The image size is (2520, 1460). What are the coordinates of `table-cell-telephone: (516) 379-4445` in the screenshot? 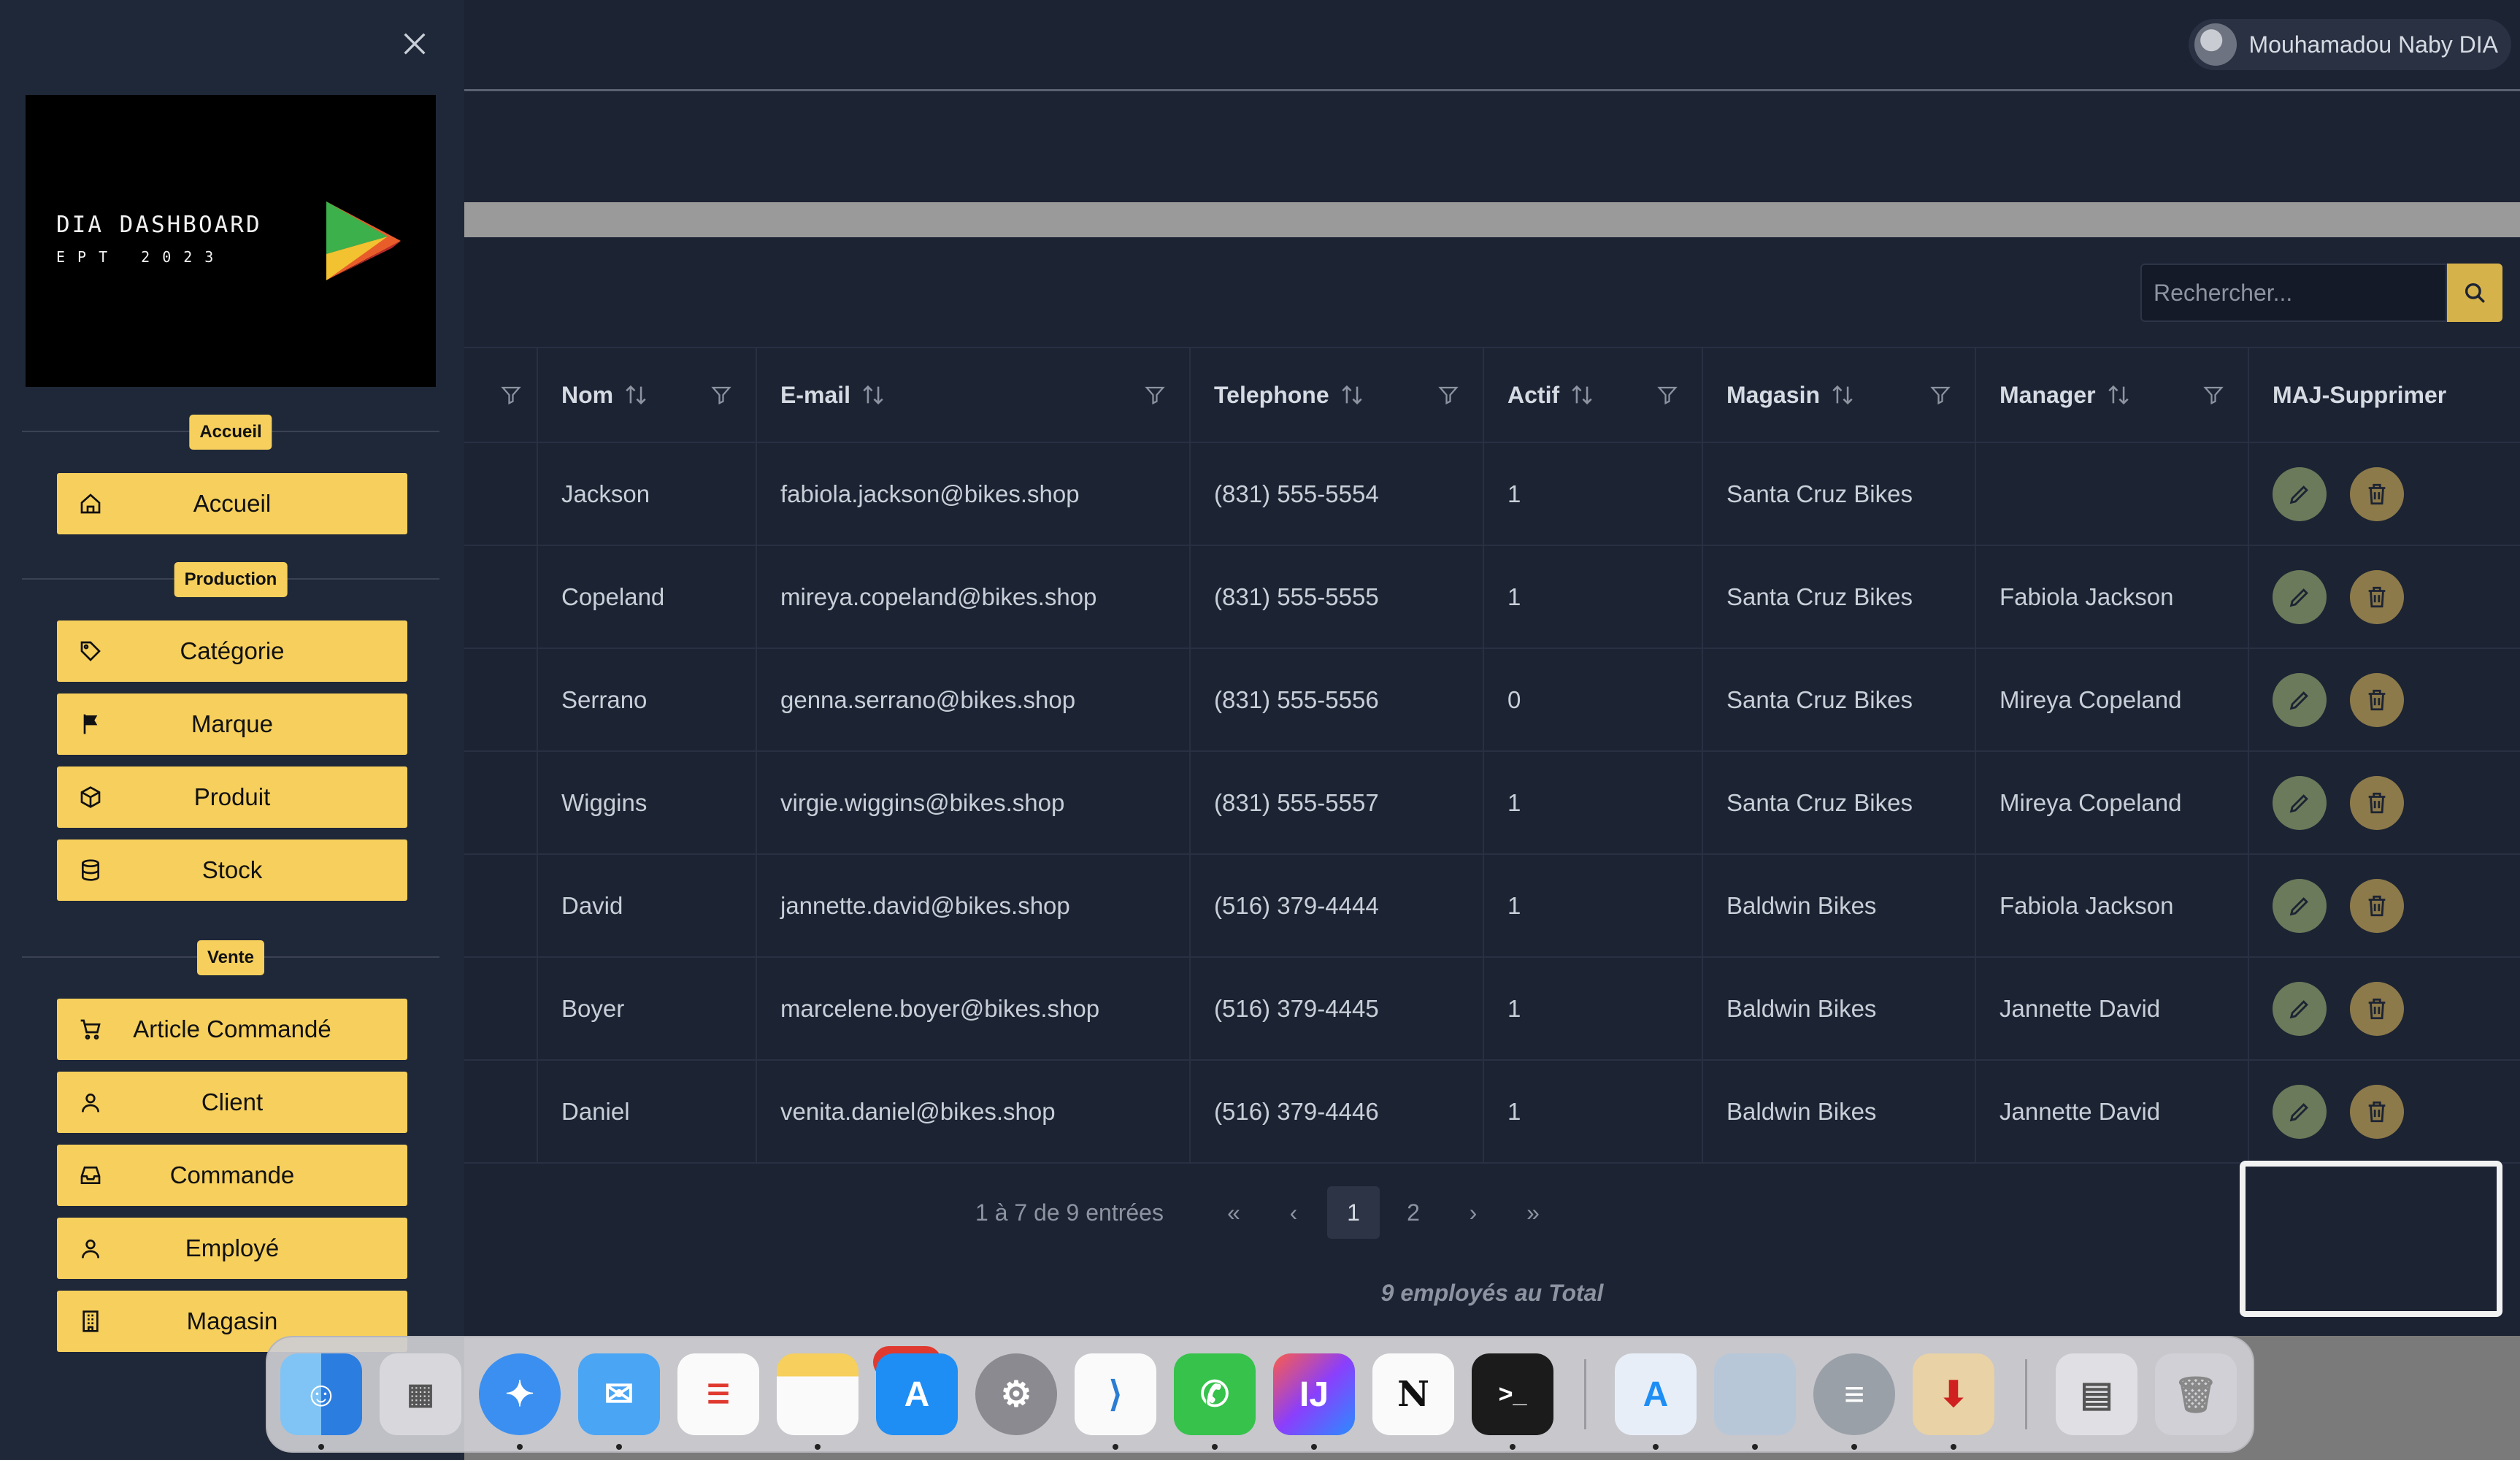 It's located at (1337, 1009).